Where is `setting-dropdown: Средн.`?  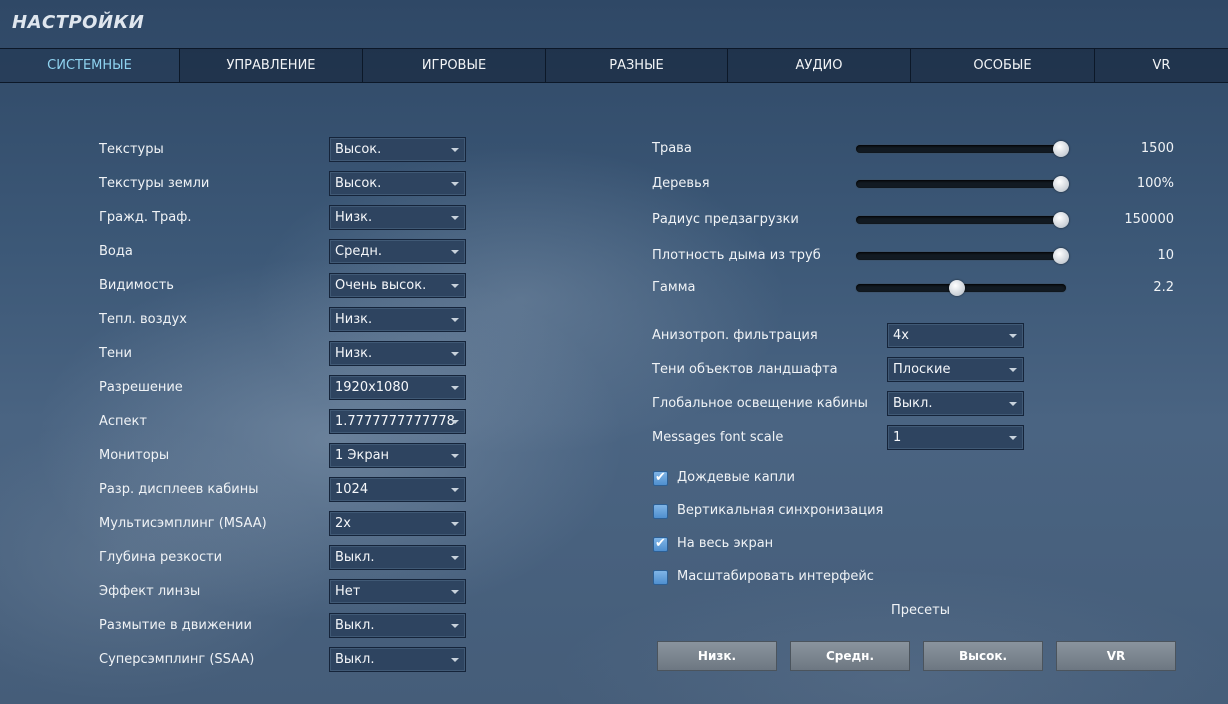 setting-dropdown: Средн. is located at coordinates (397, 251).